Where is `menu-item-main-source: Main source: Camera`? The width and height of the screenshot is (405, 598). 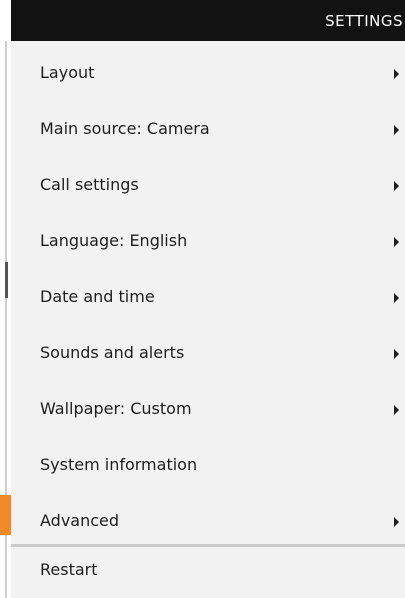 menu-item-main-source: Main source: Camera is located at coordinates (208, 130).